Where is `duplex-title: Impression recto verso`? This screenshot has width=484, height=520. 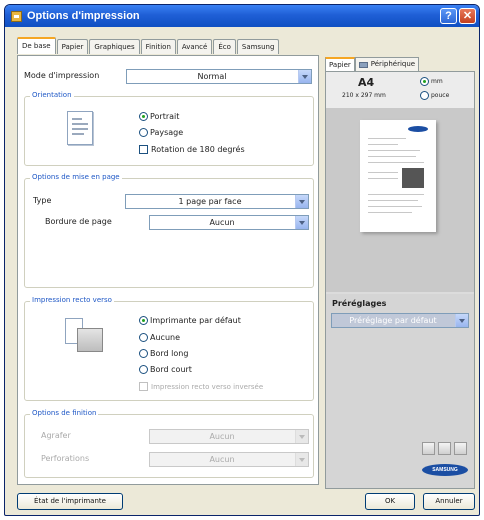 duplex-title: Impression recto verso is located at coordinates (72, 300).